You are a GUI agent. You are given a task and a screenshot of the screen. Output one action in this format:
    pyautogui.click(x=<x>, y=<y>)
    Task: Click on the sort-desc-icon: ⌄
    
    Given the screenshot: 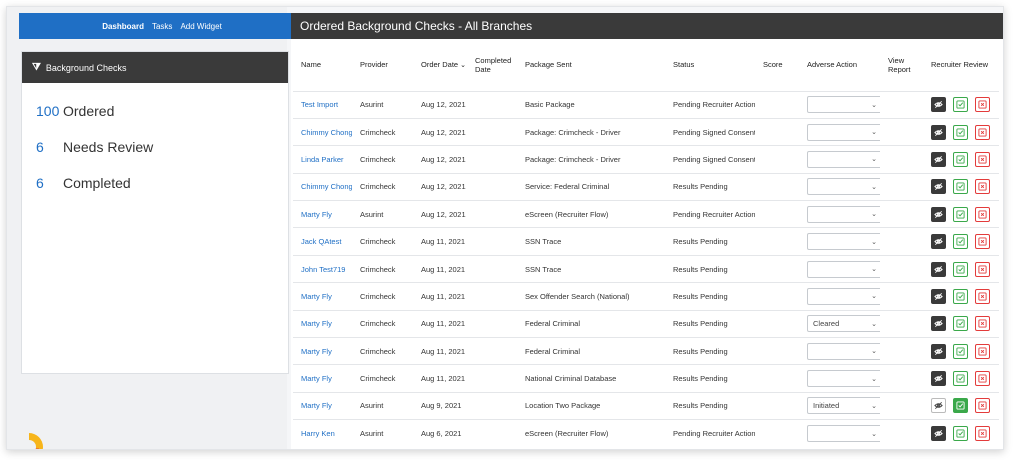 What is the action you would take?
    pyautogui.click(x=463, y=65)
    